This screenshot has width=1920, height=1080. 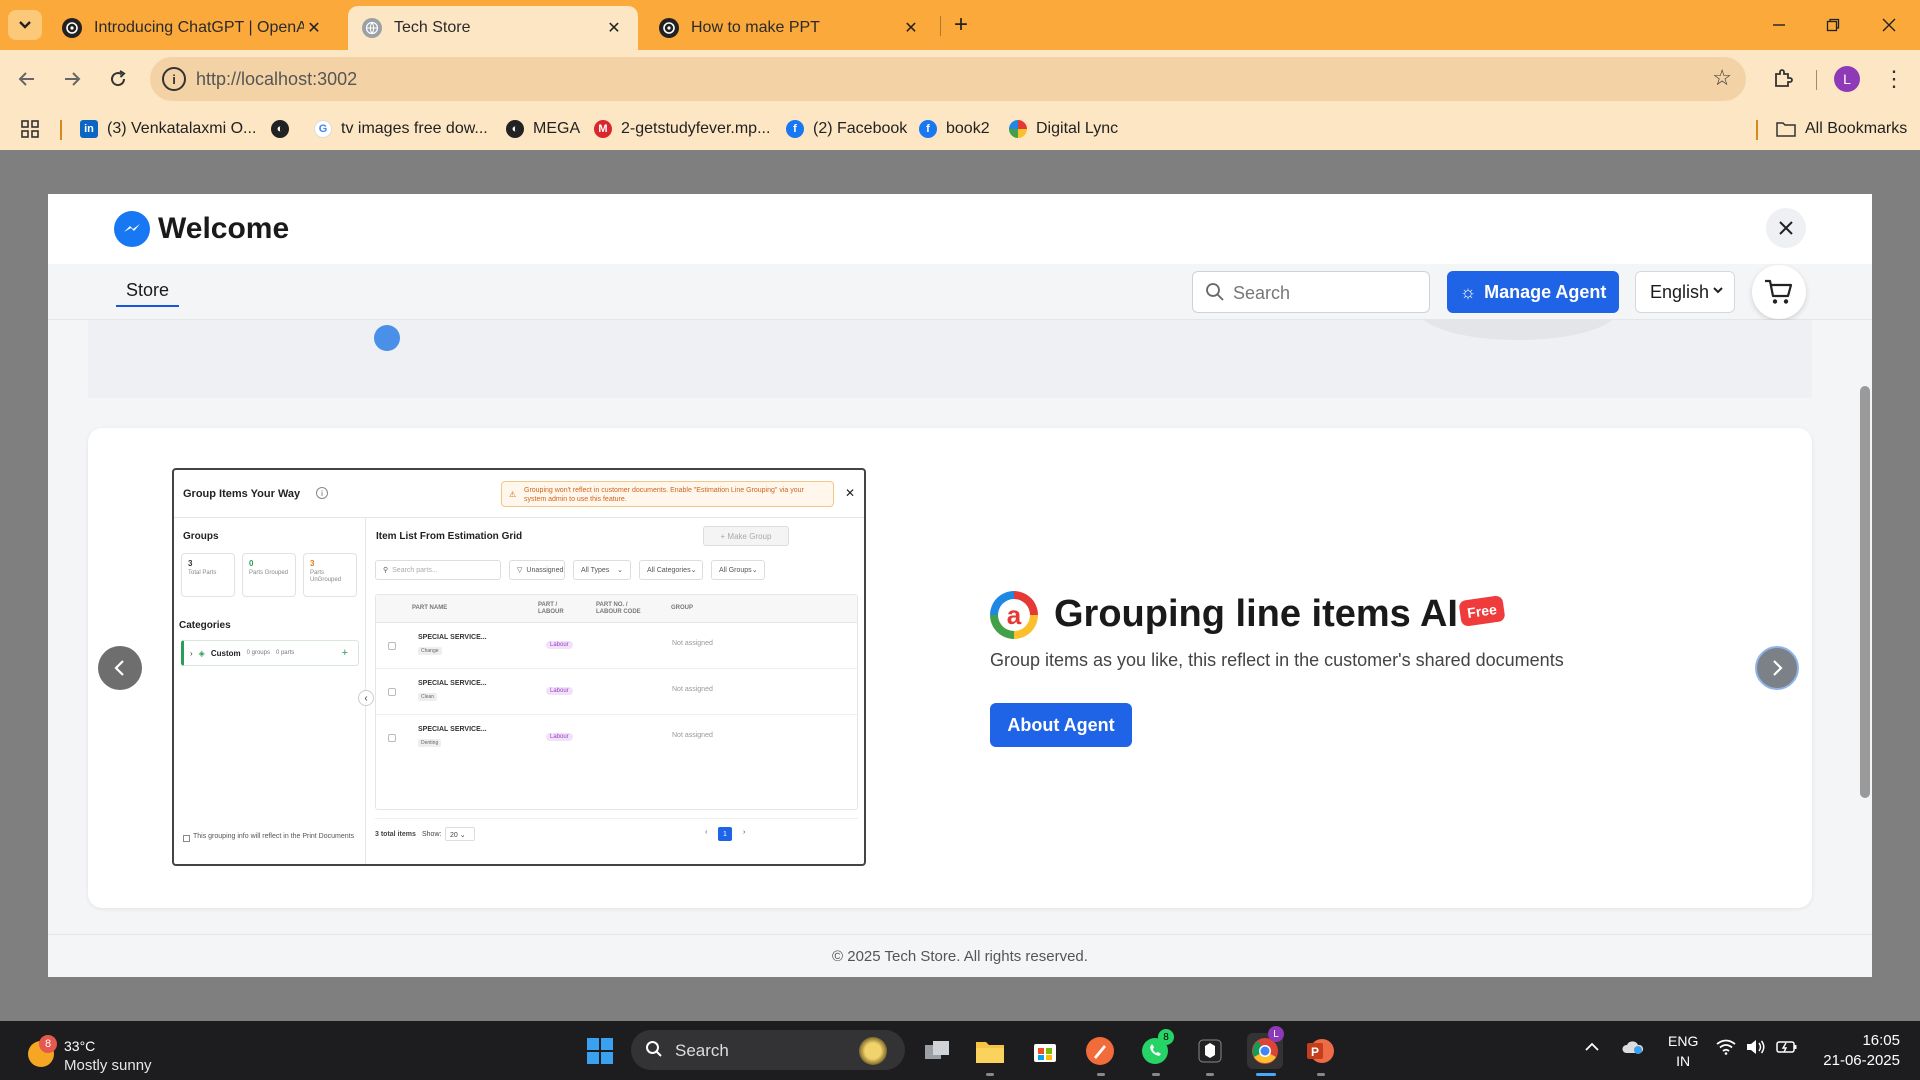 What do you see at coordinates (1633, 1049) in the screenshot?
I see `onedrive-icon` at bounding box center [1633, 1049].